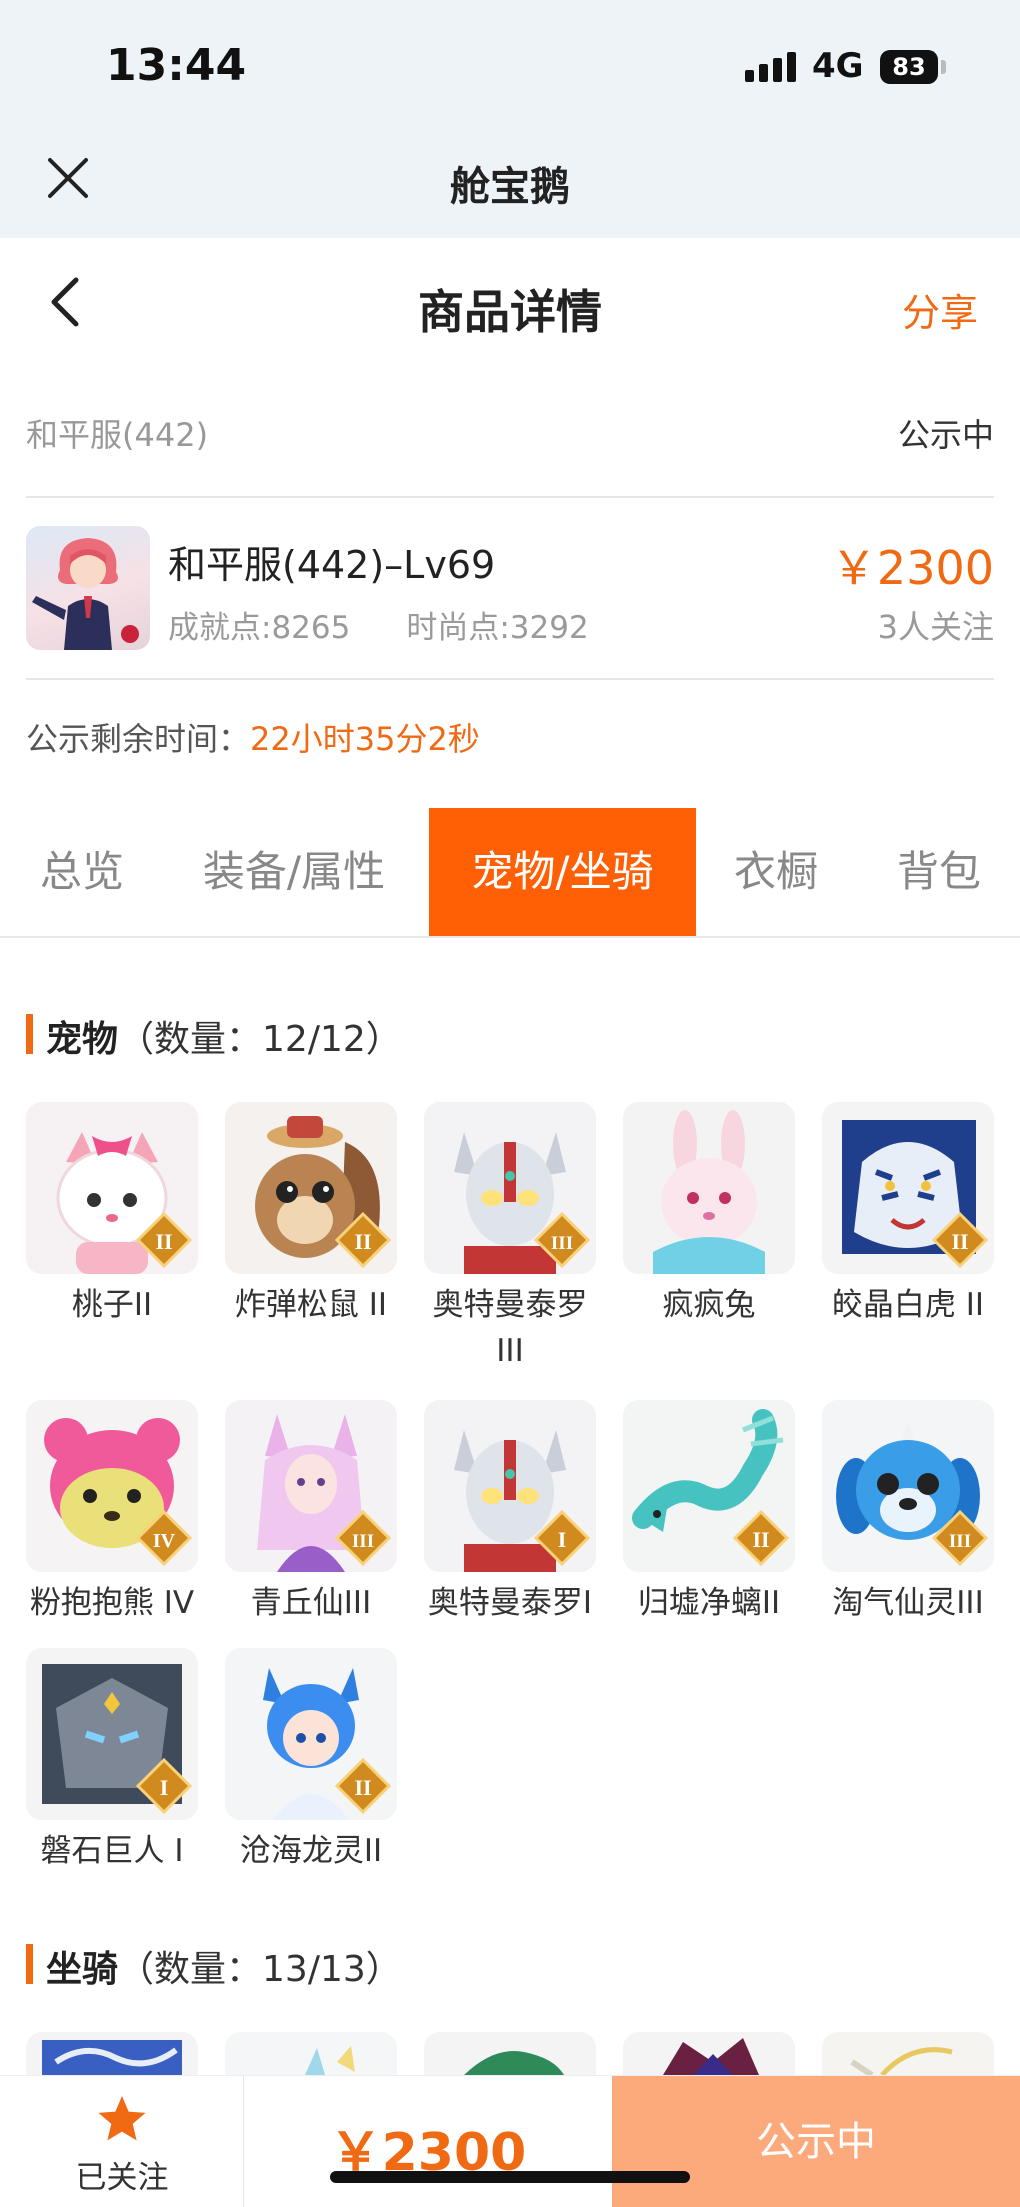 This screenshot has height=2207, width=1020. Describe the element at coordinates (510, 1513) in the screenshot. I see `pet-card: I 奥特曼泰罗I` at that location.